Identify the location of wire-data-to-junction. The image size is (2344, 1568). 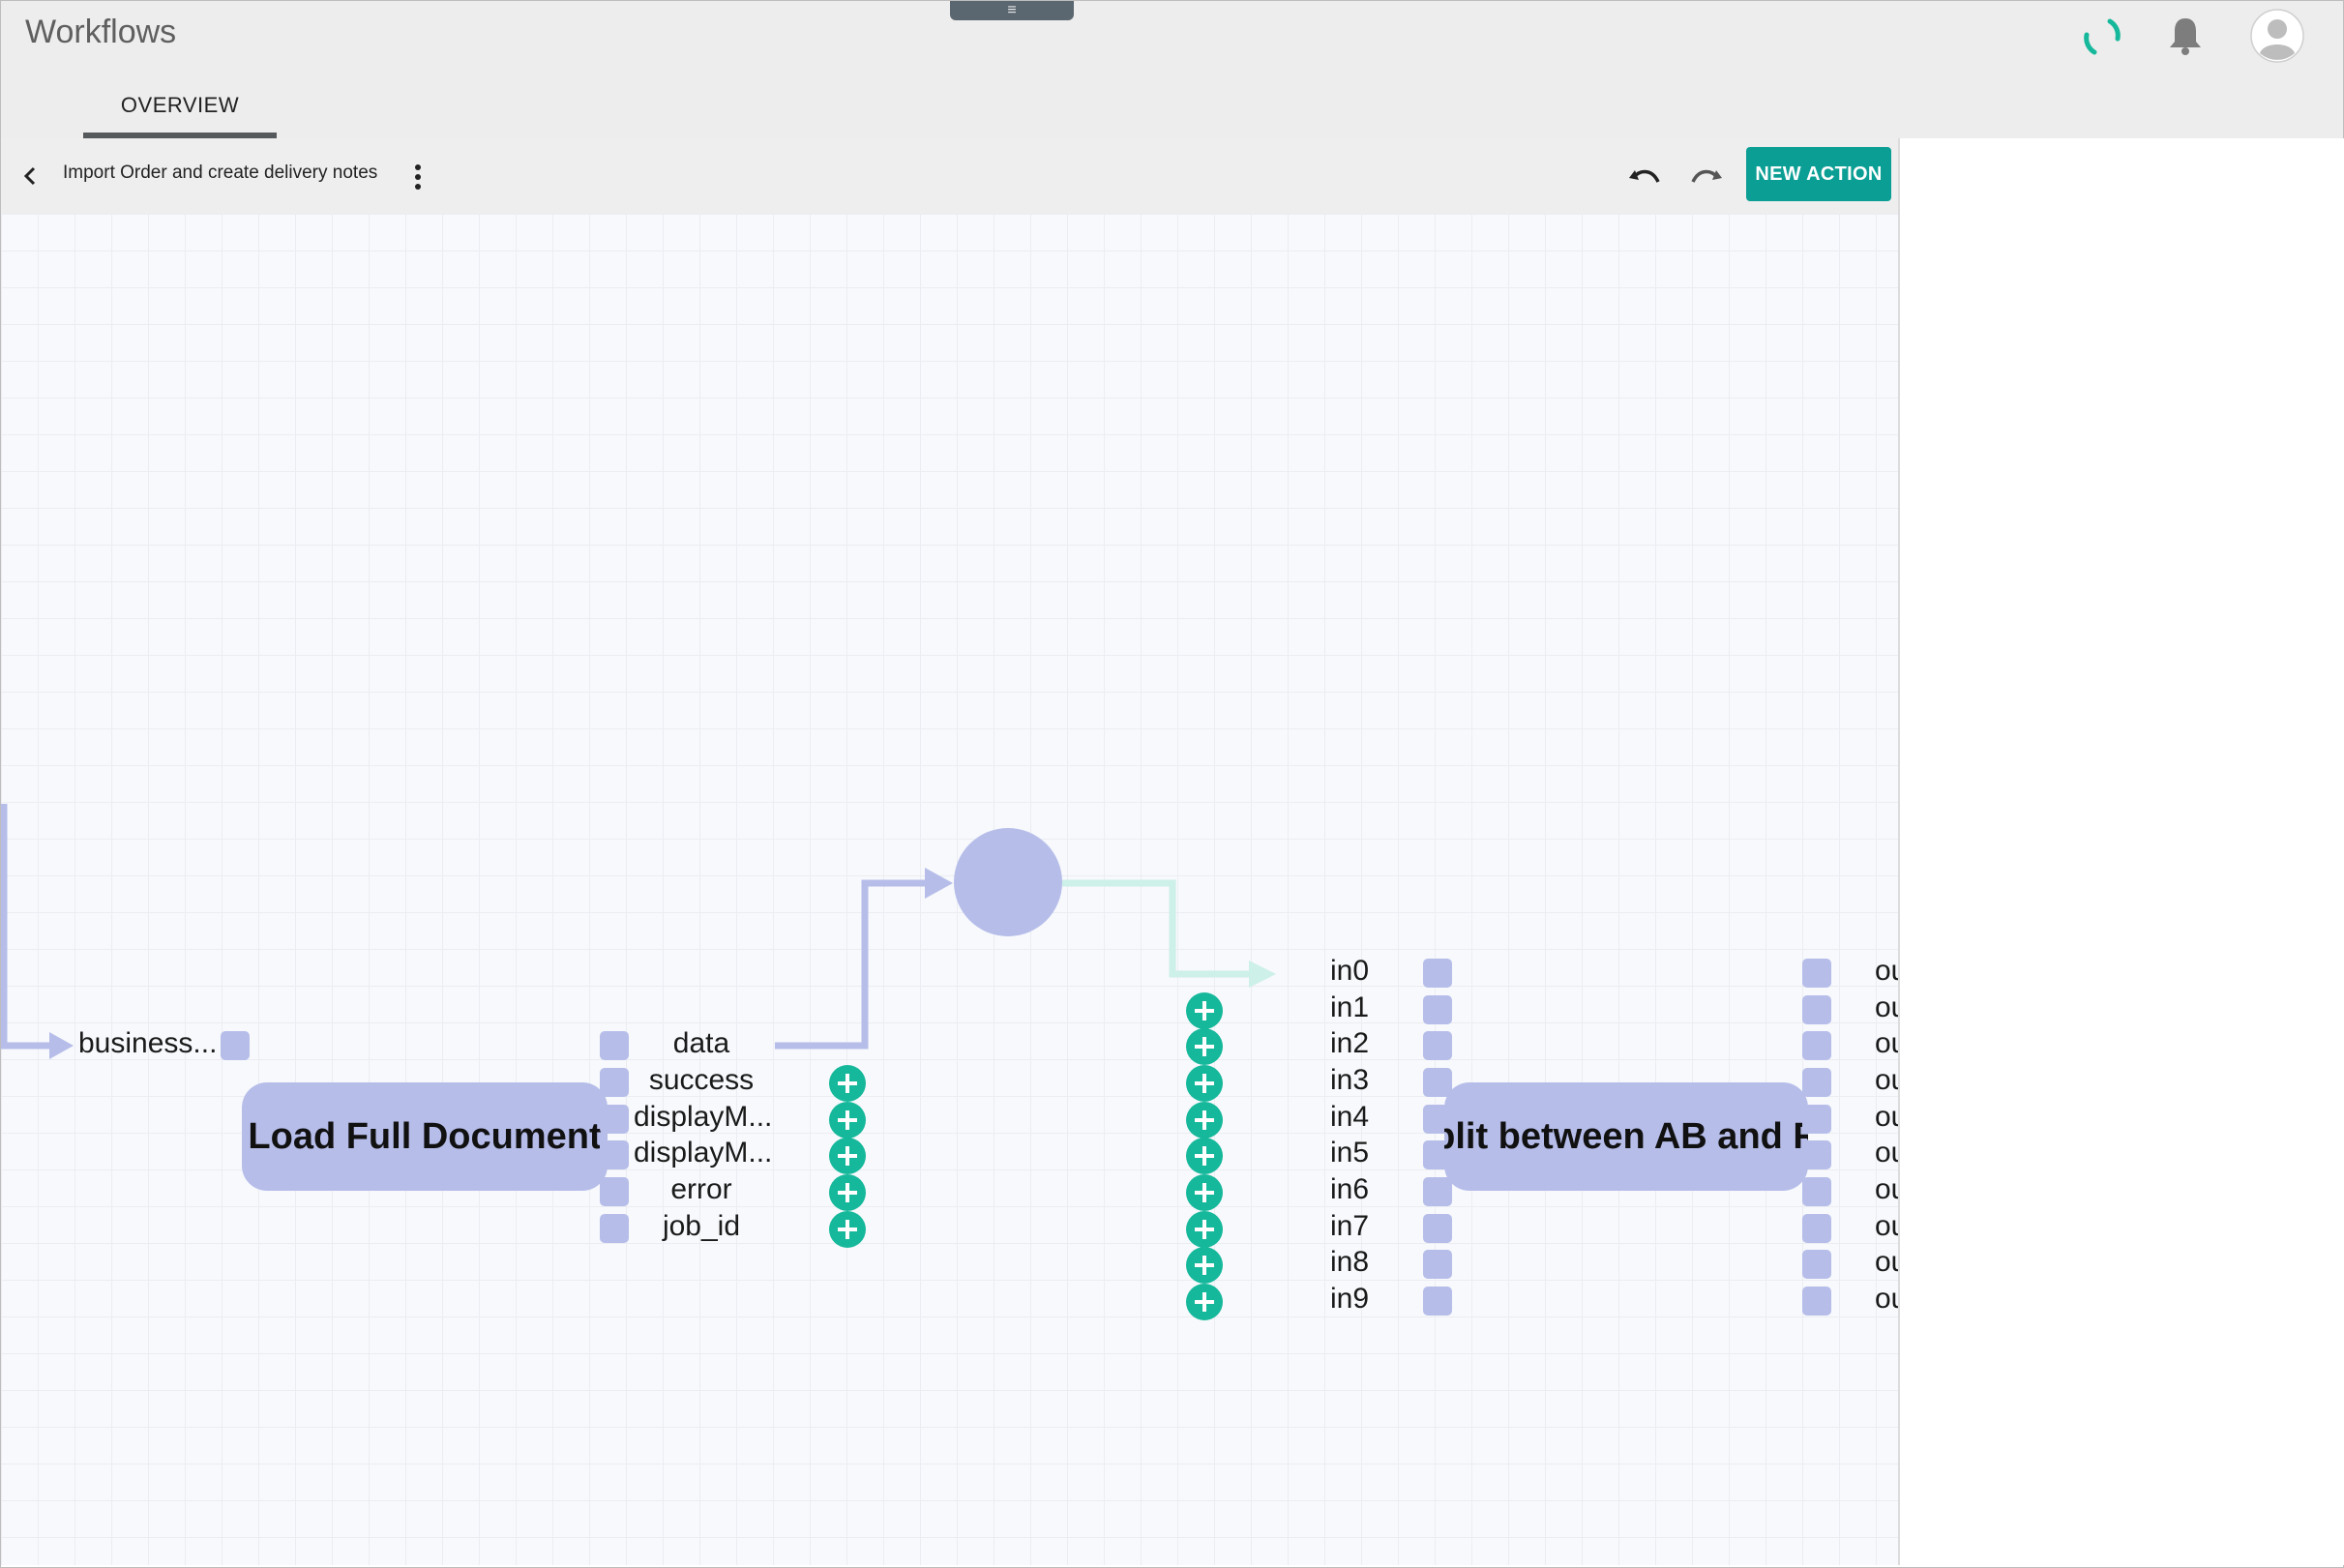
(857, 965).